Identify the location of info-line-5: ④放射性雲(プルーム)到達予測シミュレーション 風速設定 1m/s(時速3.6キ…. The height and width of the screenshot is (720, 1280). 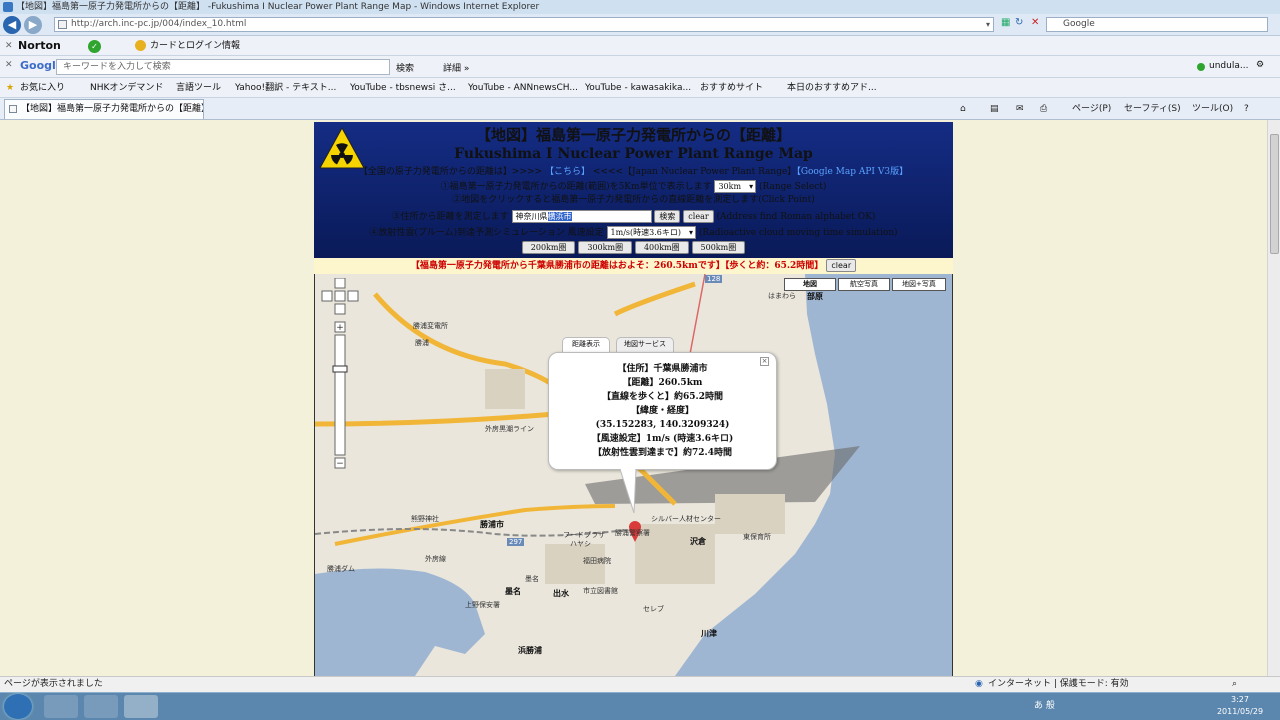
(633, 233).